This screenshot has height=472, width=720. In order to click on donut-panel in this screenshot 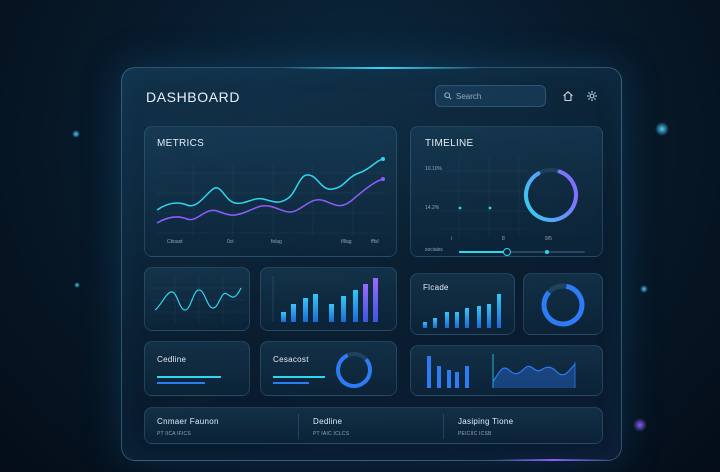, I will do `click(563, 304)`.